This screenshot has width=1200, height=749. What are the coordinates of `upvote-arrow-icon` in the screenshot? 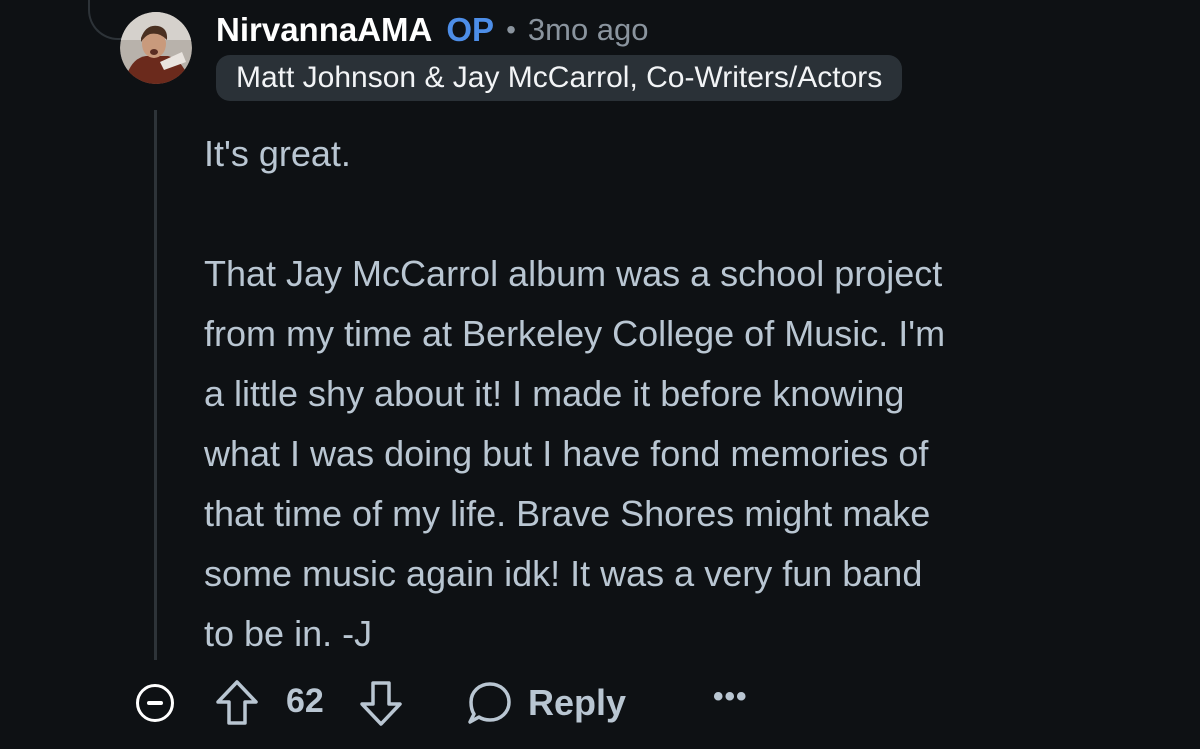 It's located at (237, 703).